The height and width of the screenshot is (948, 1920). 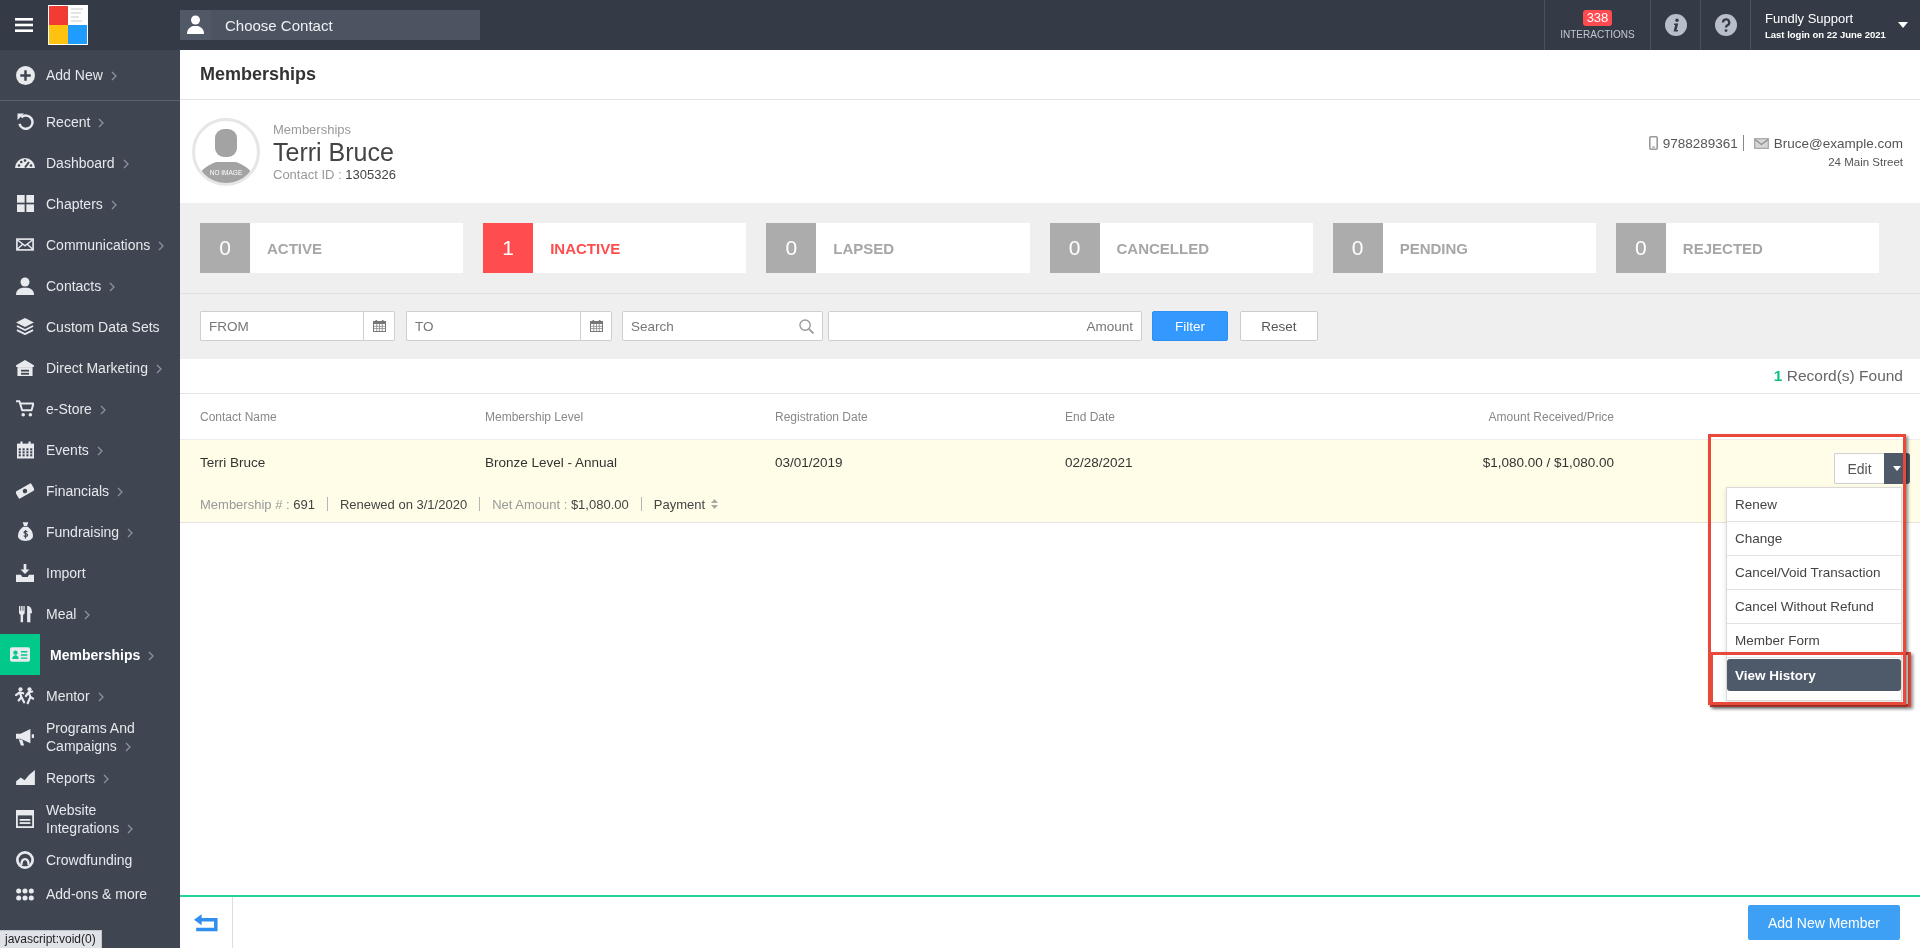 What do you see at coordinates (90, 449) in the screenshot?
I see `sidebar-item: Events` at bounding box center [90, 449].